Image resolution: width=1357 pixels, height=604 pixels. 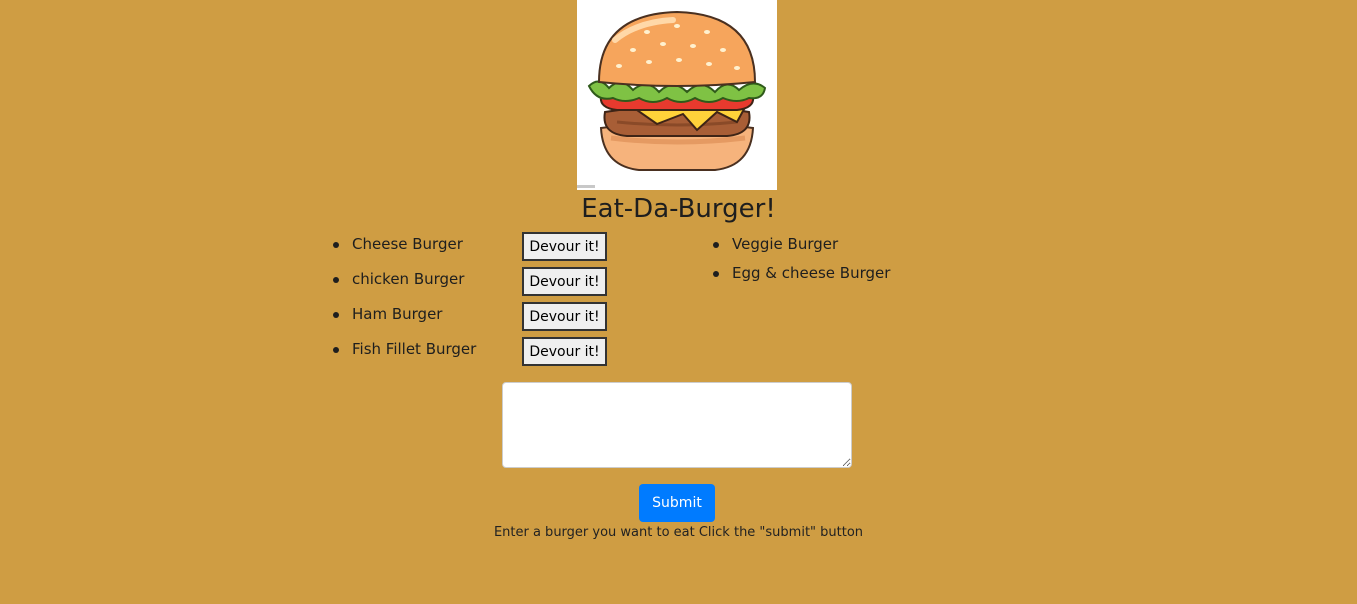 I want to click on burger-name: Veggie Burger, so click(x=785, y=244).